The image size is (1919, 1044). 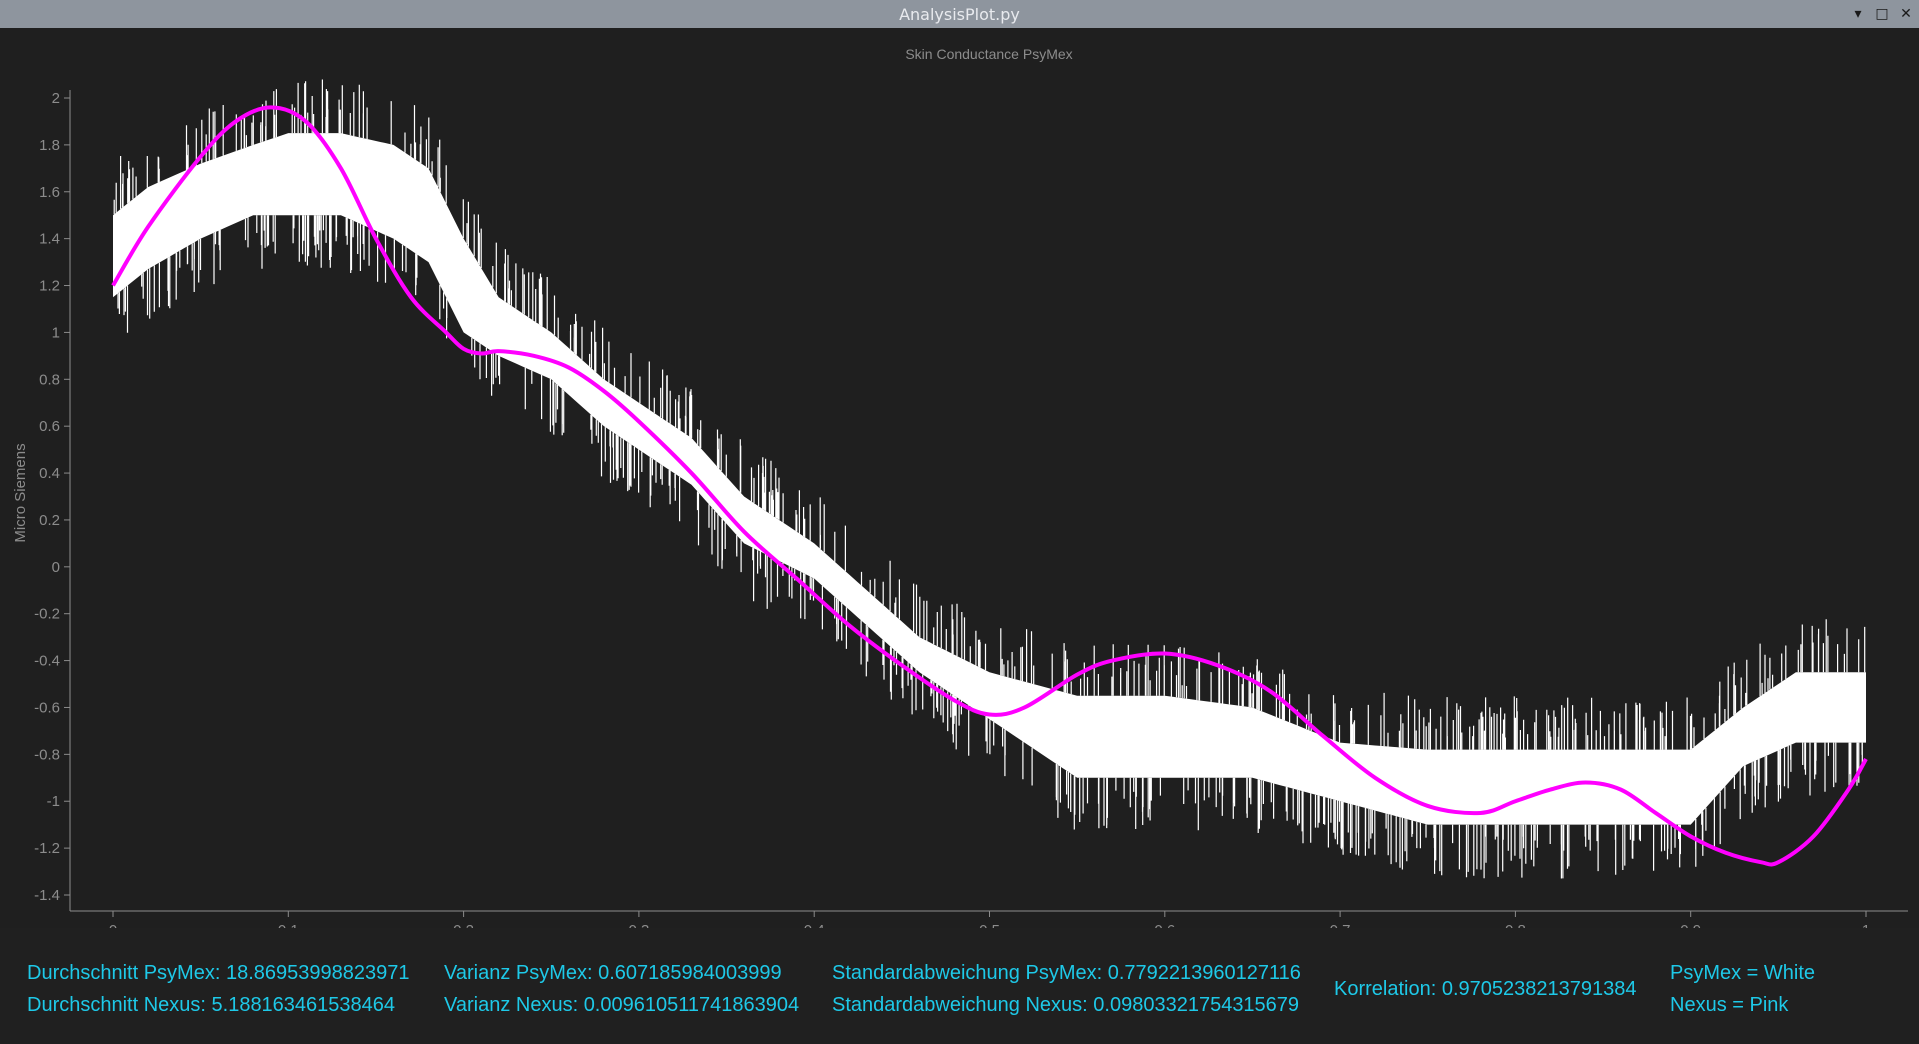 I want to click on y-tick-label: 0.8, so click(x=49, y=379).